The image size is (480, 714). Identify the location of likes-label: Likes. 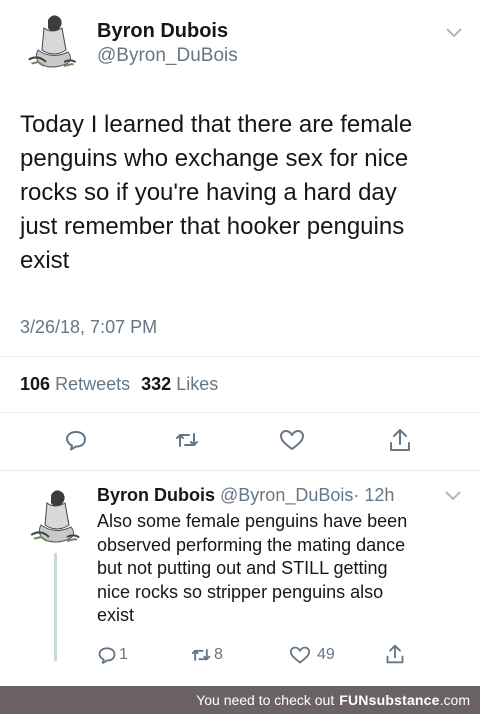
(197, 384).